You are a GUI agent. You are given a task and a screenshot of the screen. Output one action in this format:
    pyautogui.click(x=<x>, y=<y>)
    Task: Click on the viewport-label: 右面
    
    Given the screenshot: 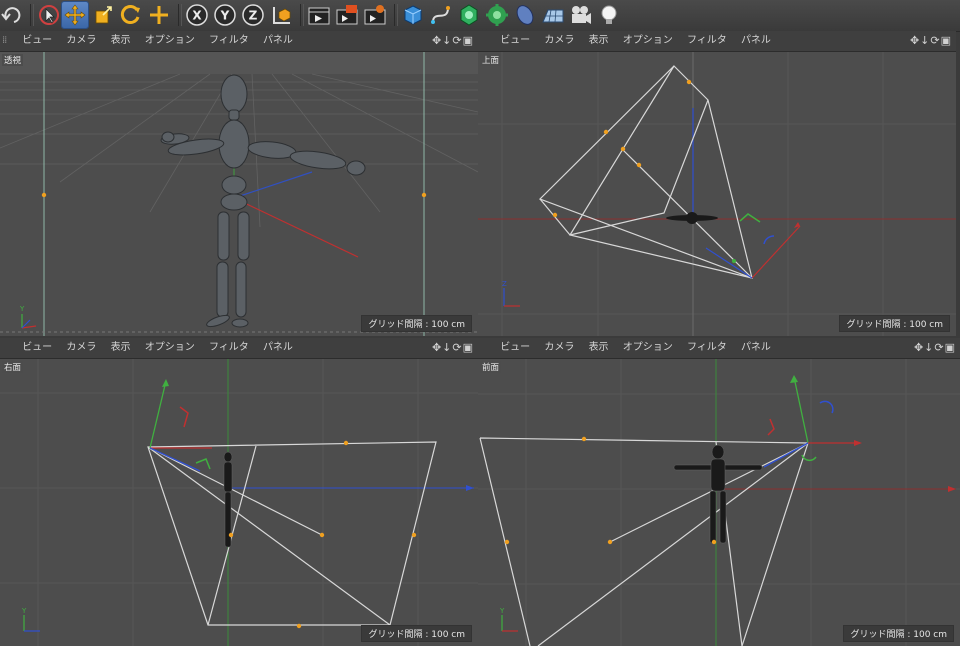 What is the action you would take?
    pyautogui.click(x=13, y=367)
    